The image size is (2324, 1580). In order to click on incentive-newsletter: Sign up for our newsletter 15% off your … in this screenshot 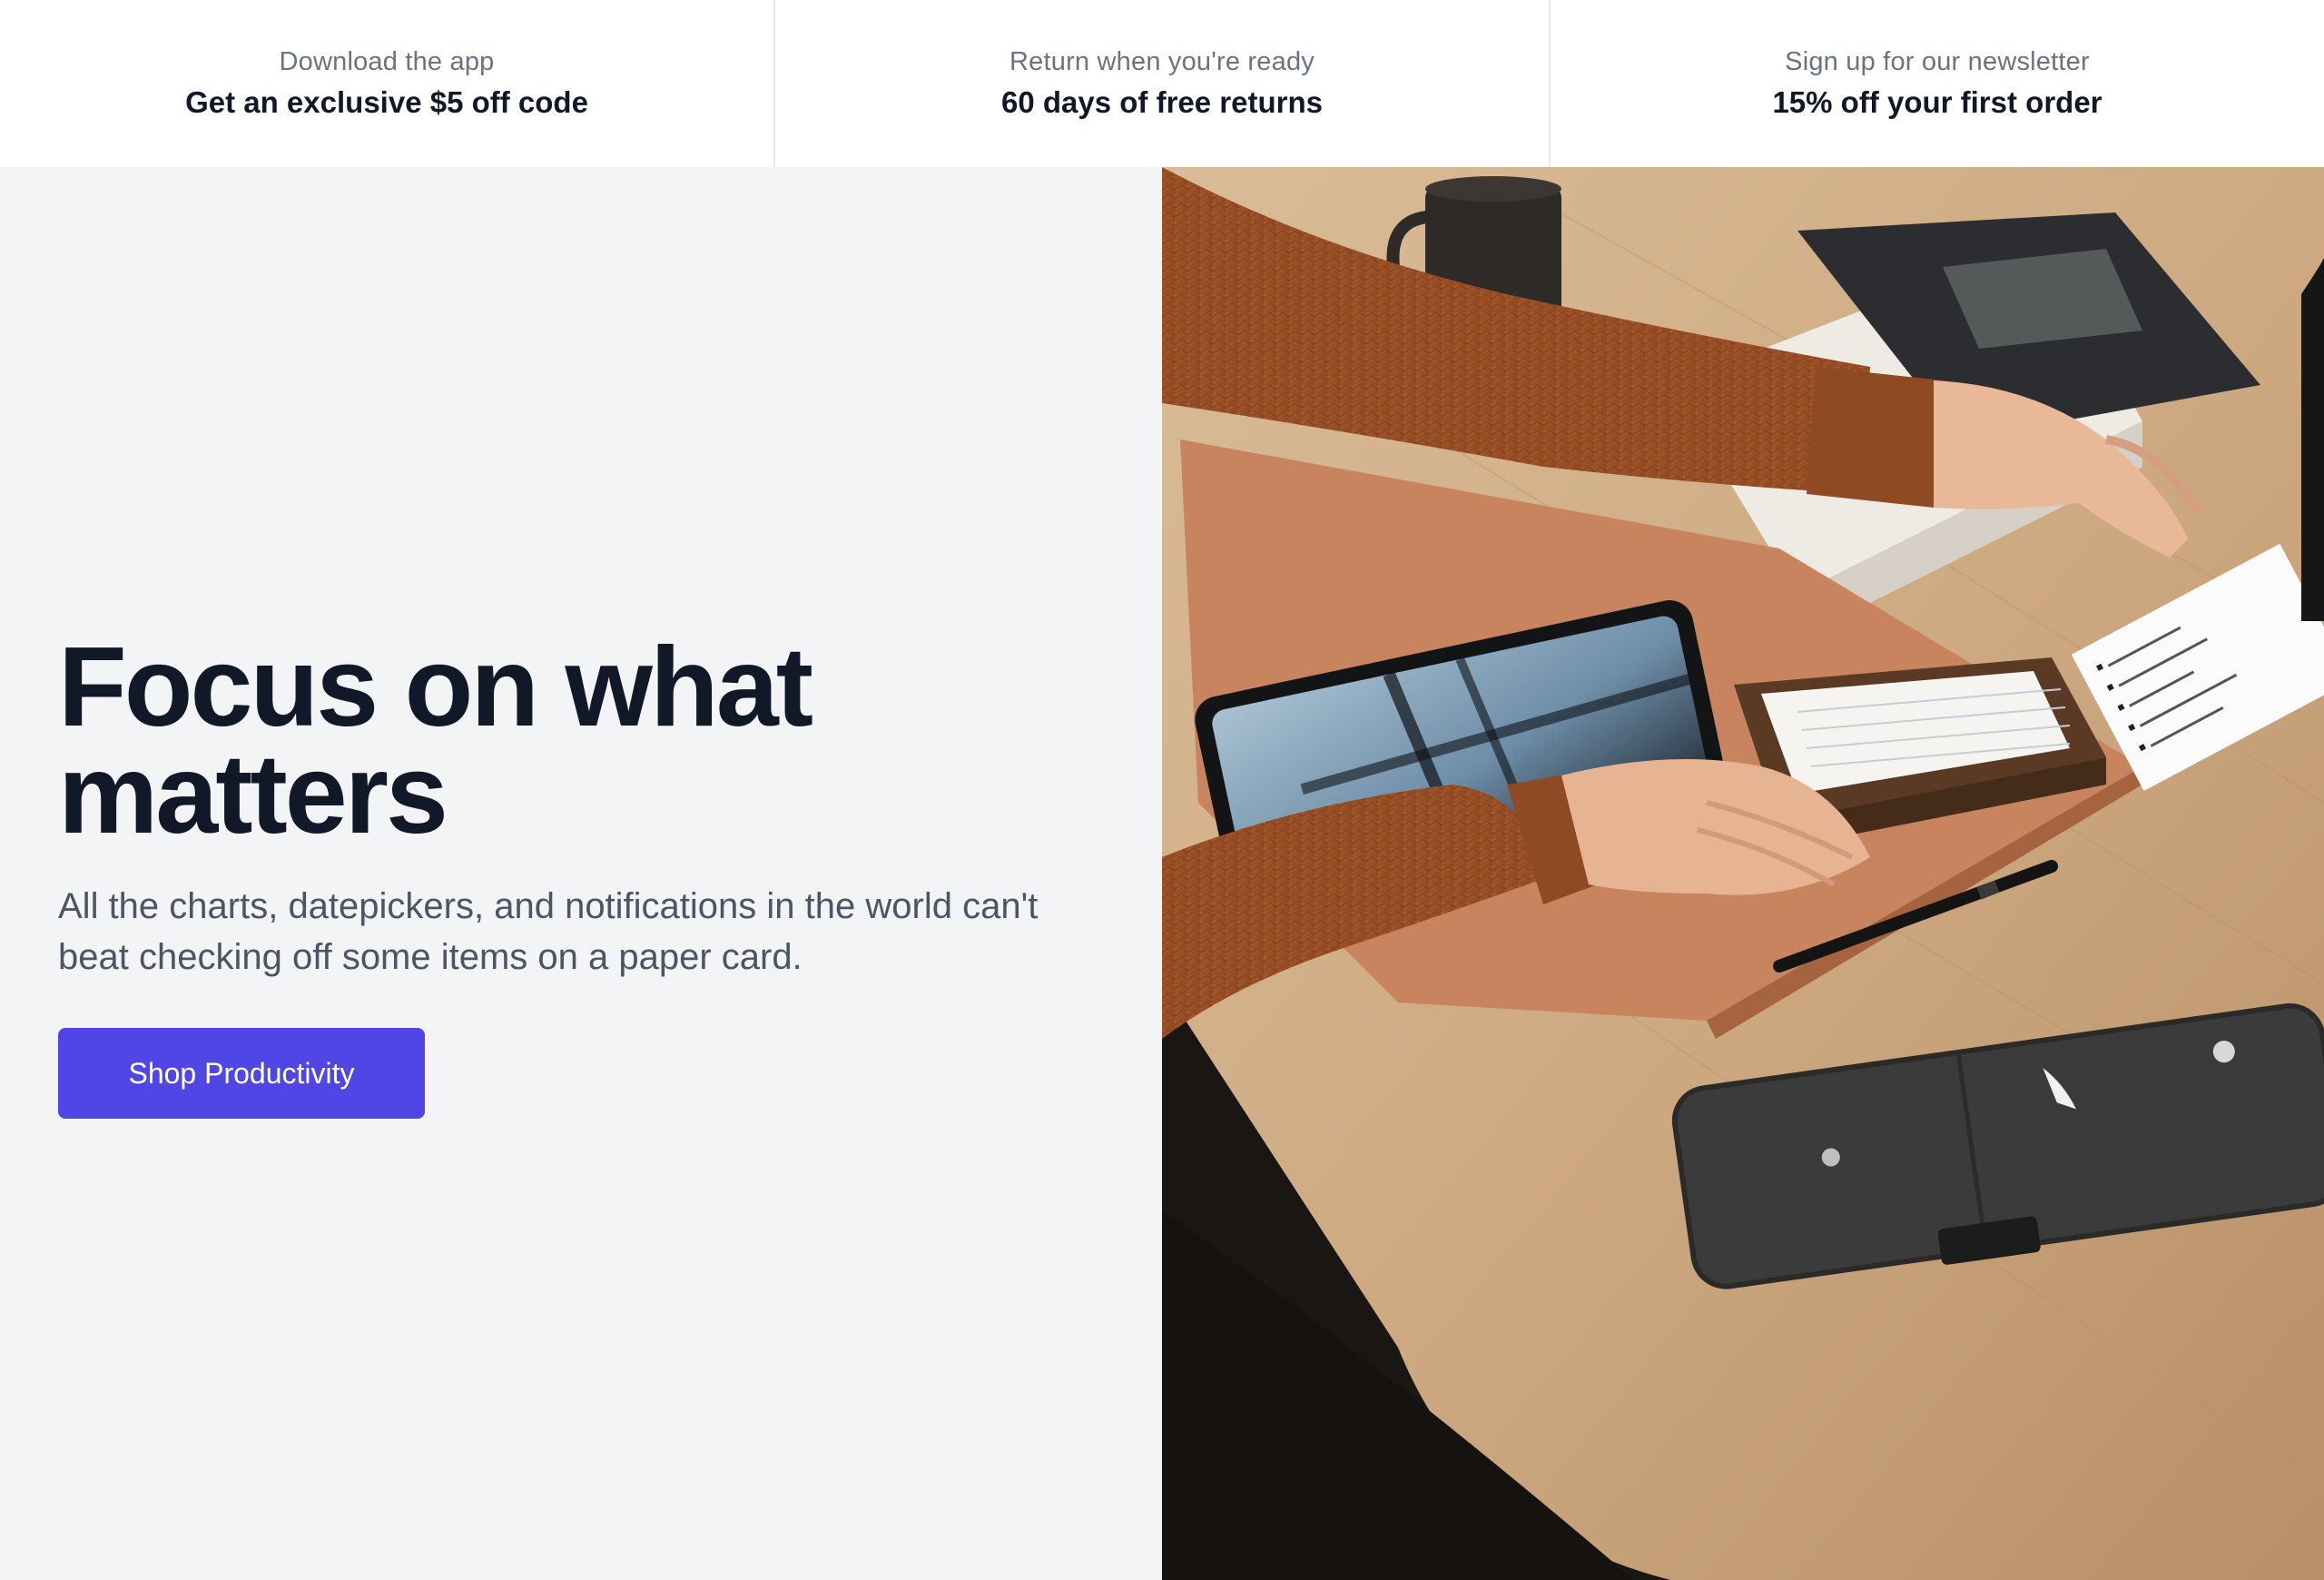, I will do `click(1936, 84)`.